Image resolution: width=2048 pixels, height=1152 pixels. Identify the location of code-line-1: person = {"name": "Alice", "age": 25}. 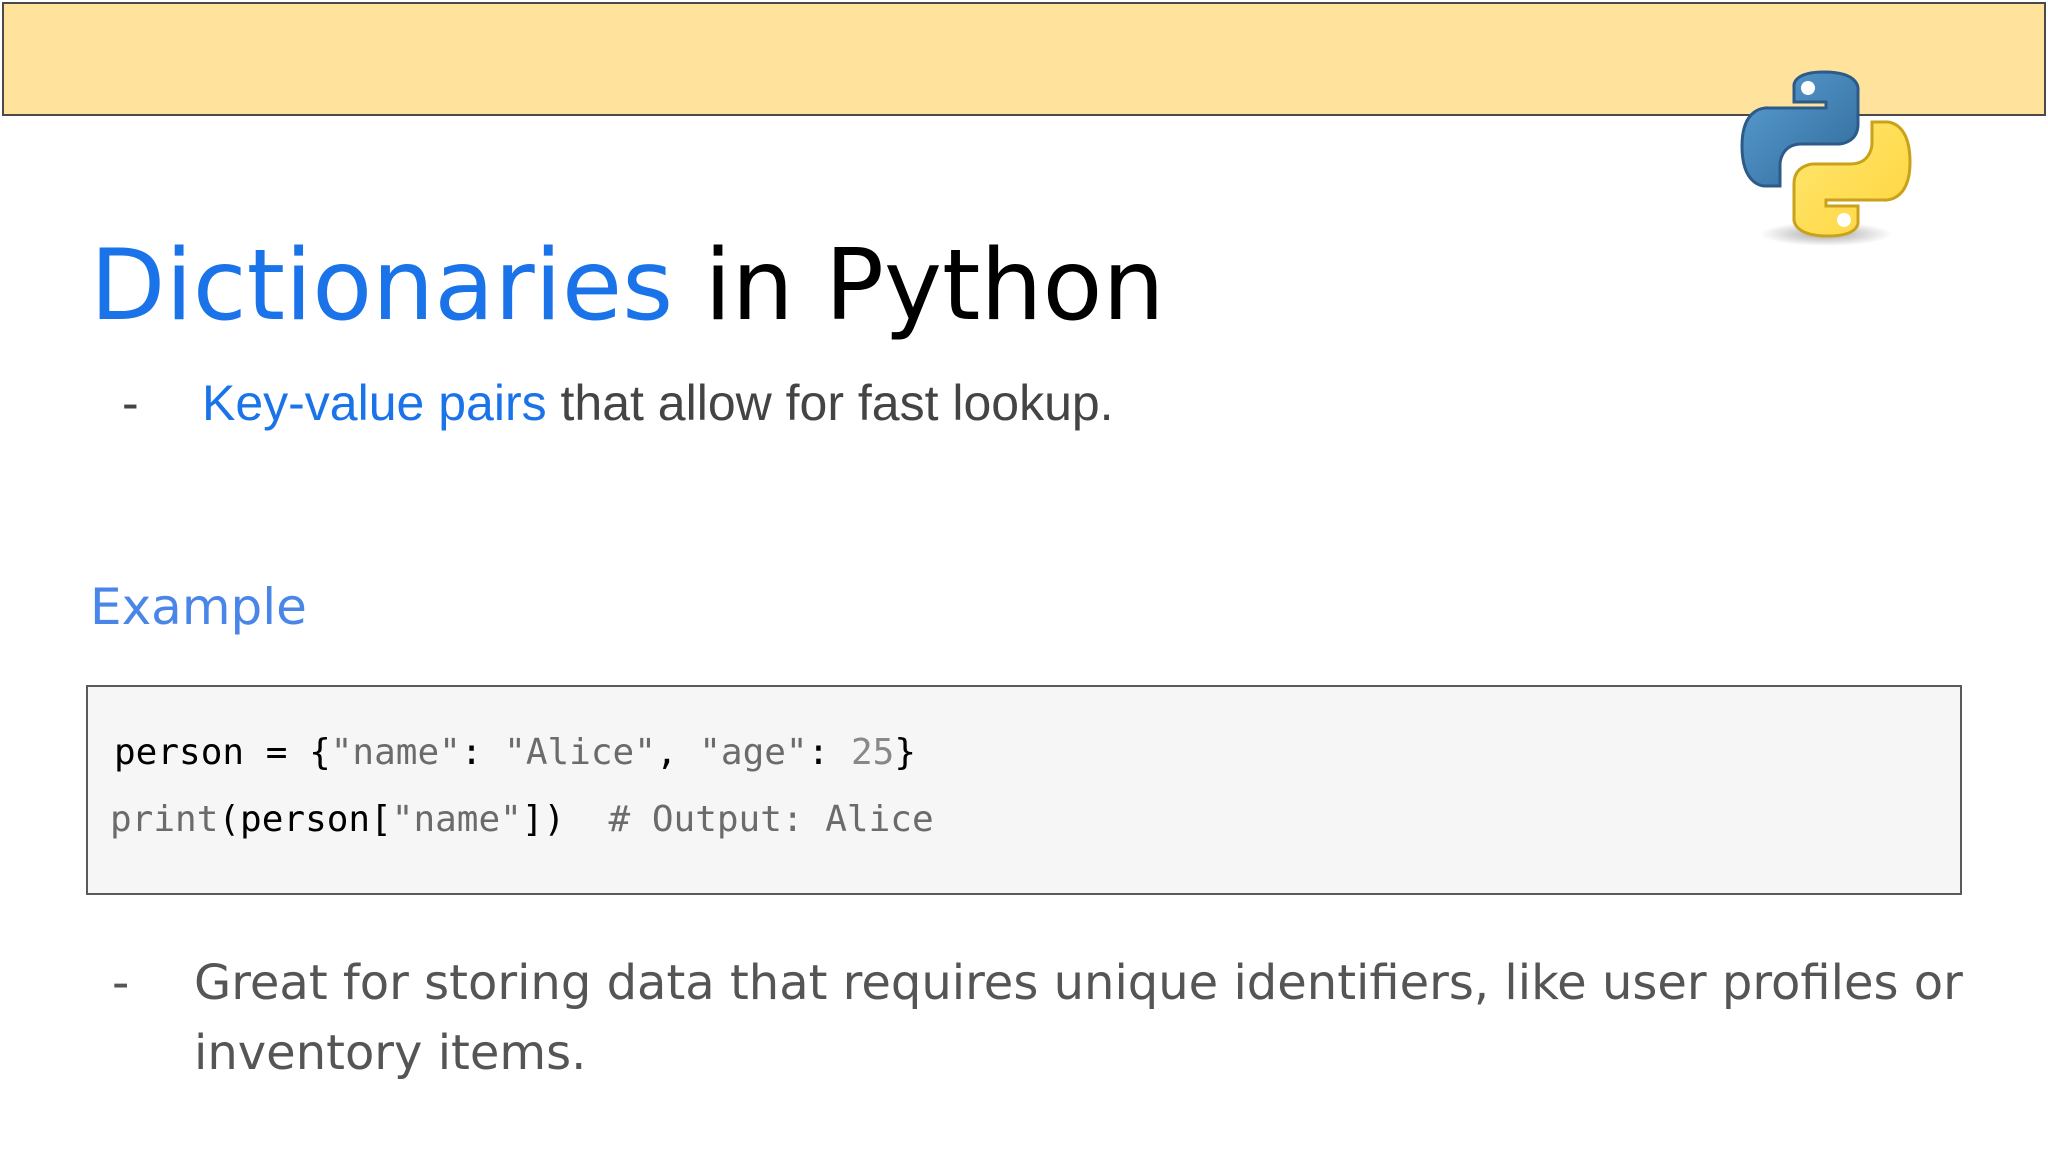
(515, 753).